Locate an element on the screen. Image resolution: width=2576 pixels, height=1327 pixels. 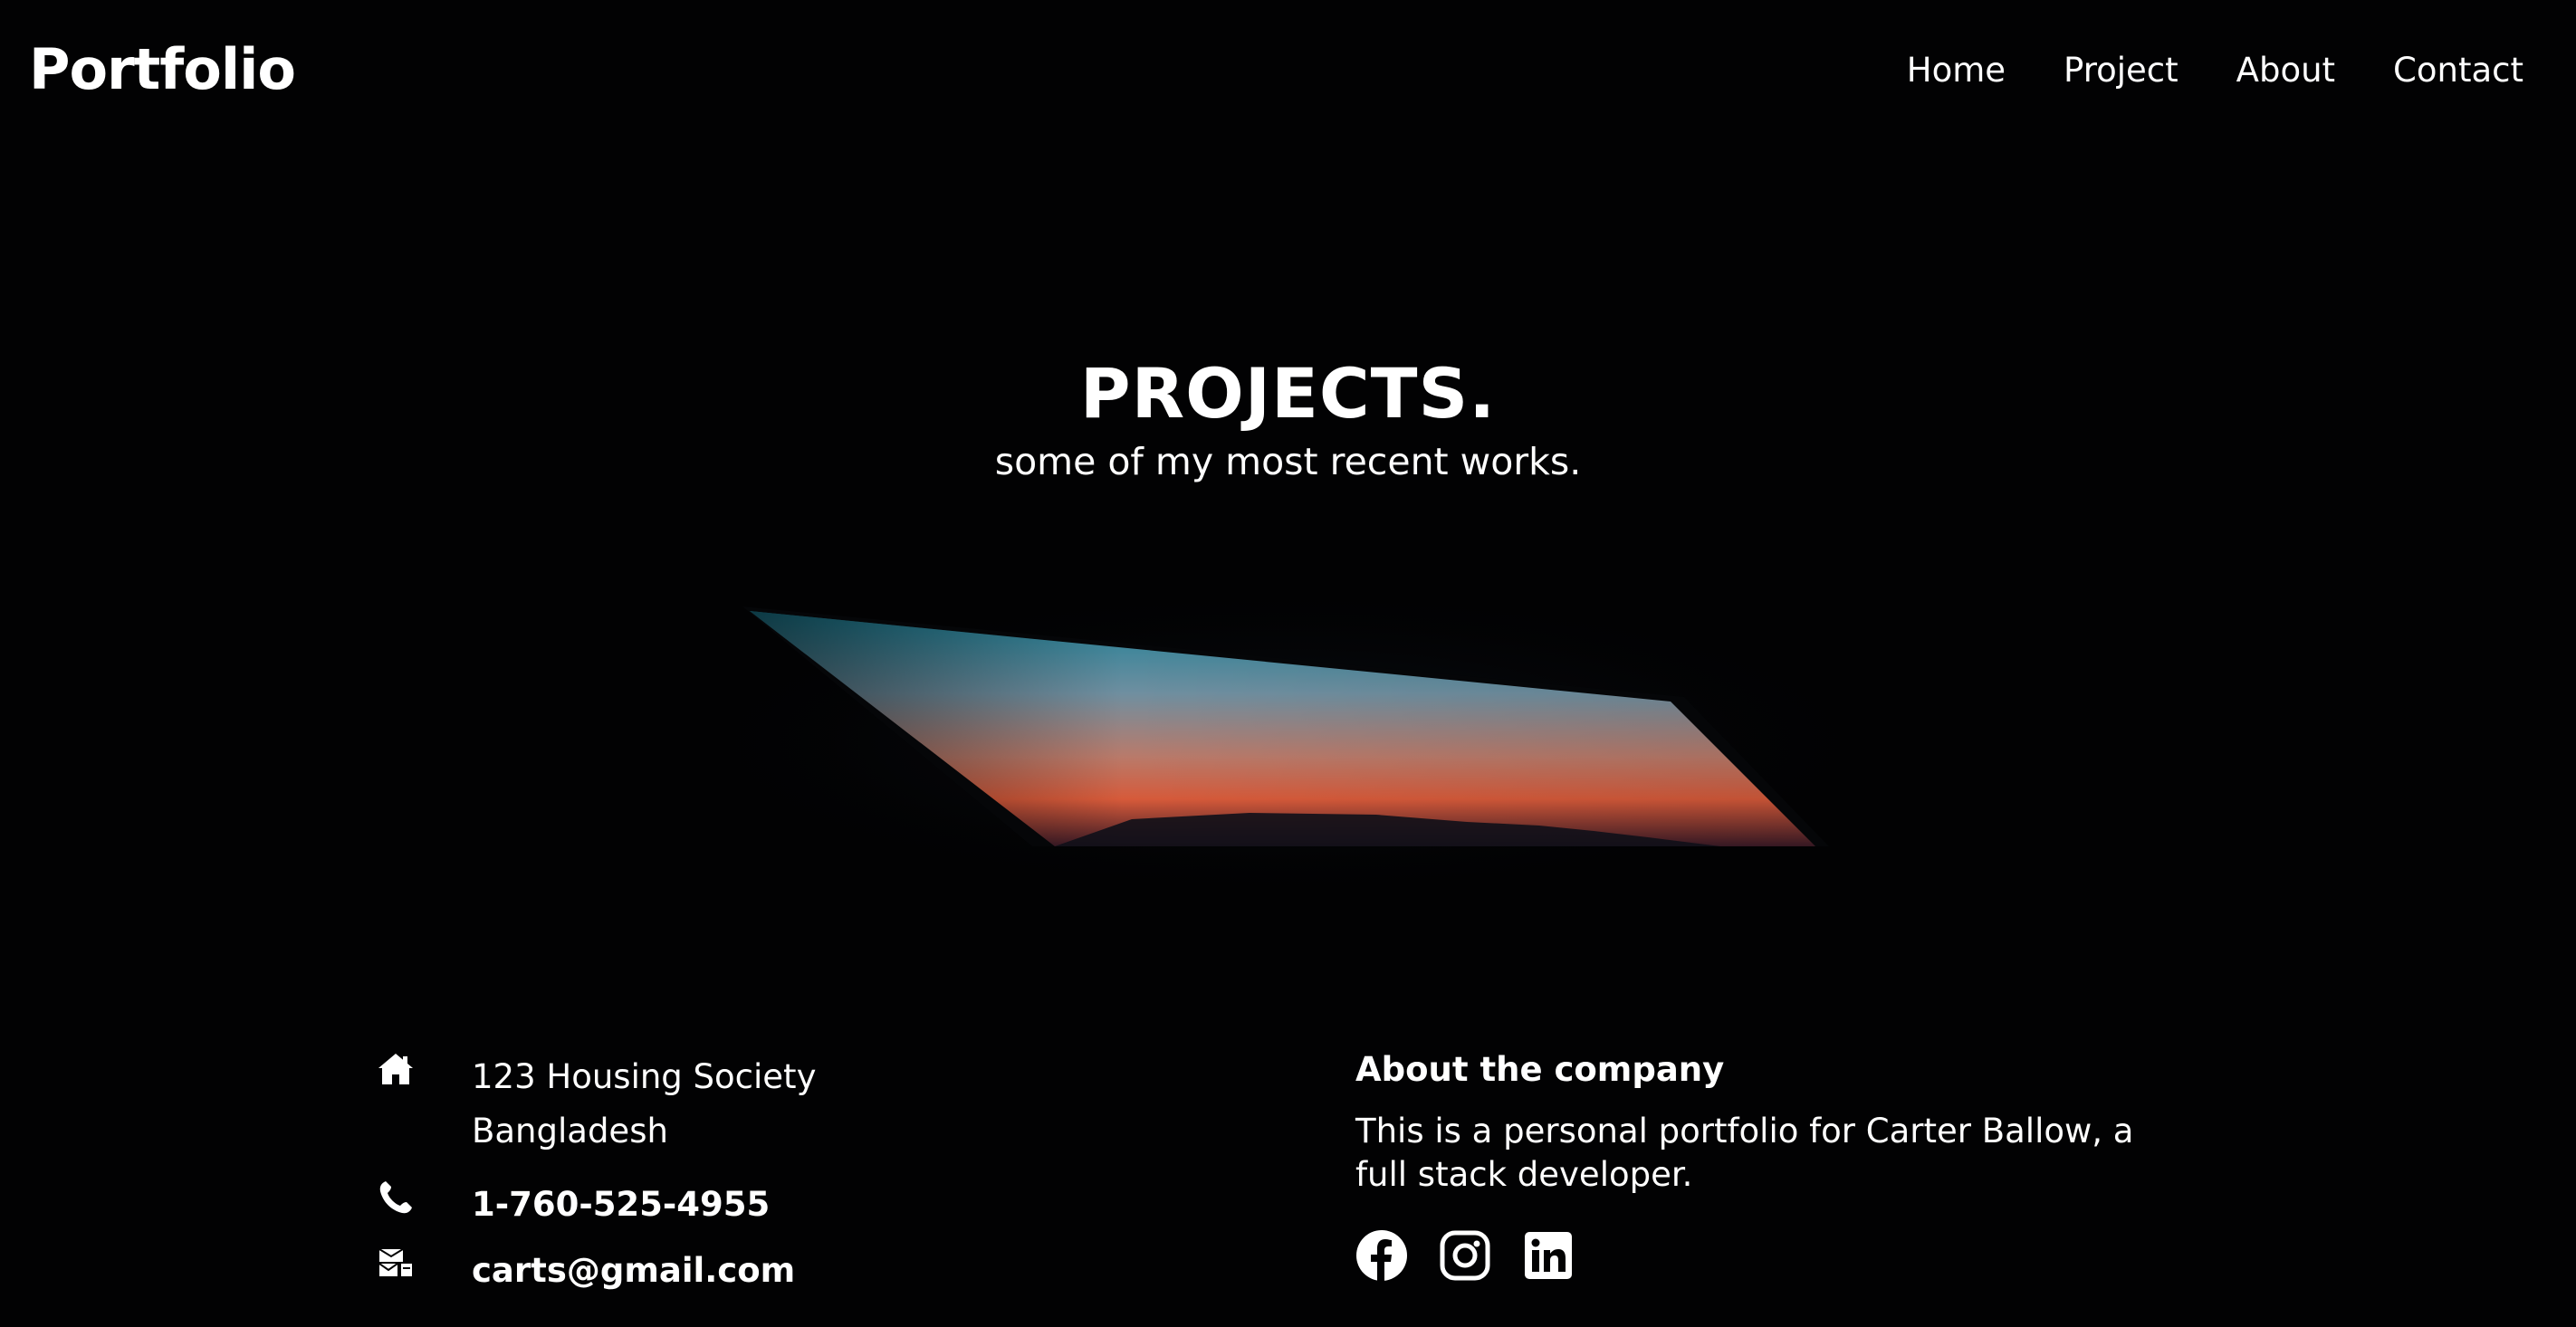
email-row: carts@gmail.com is located at coordinates (585, 1271).